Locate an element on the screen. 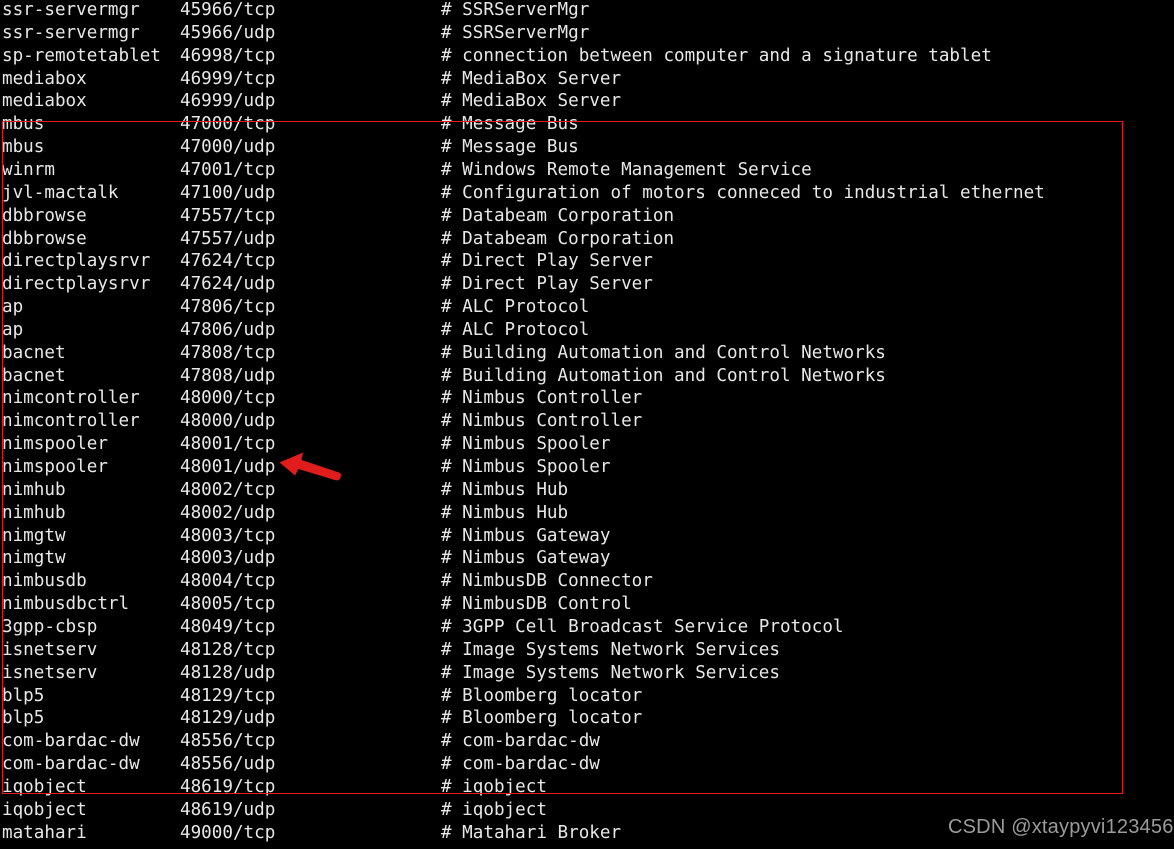 This screenshot has height=849, width=1174. service-line: com-bardac-dw 48556/udp # com-bardac-dw is located at coordinates (587, 764).